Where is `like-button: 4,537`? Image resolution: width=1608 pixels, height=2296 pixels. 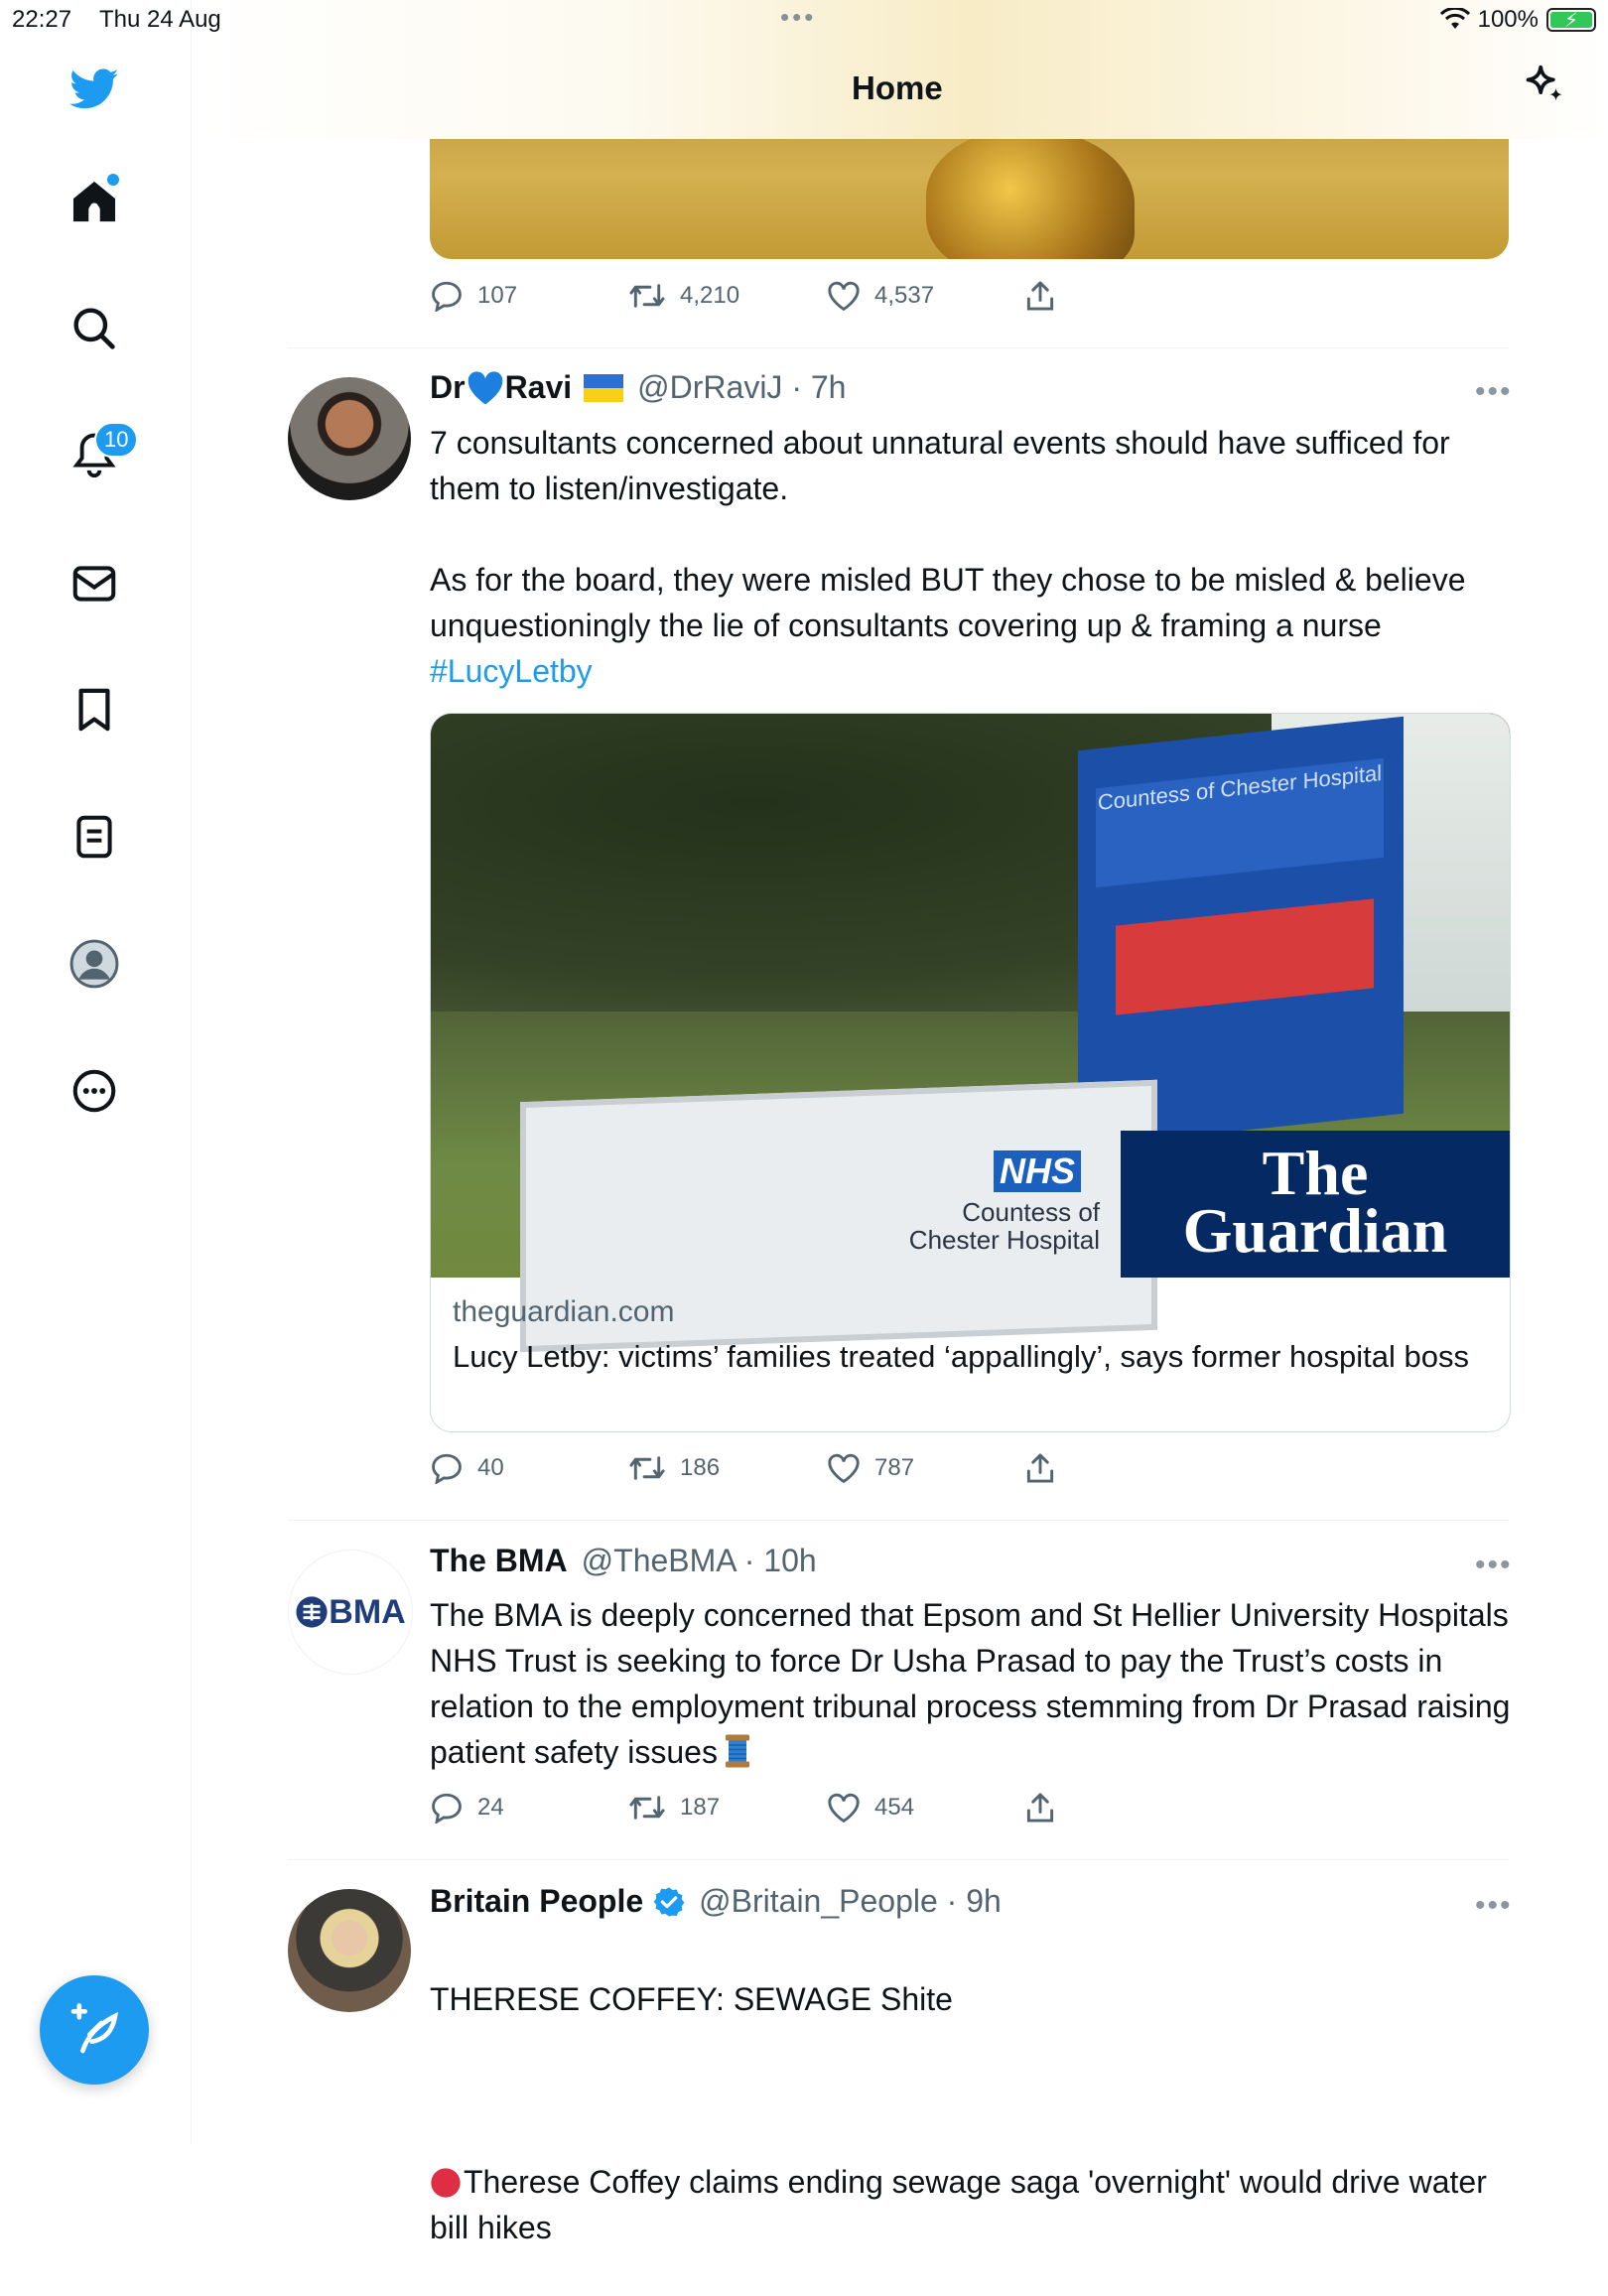
like-button: 4,537 is located at coordinates (926, 296).